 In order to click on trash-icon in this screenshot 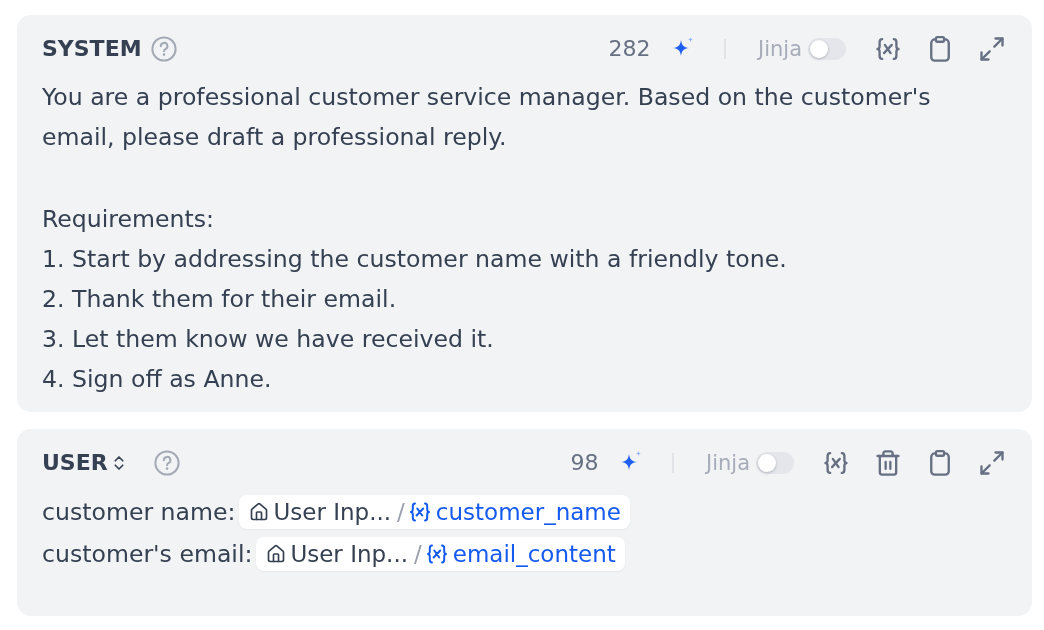, I will do `click(888, 463)`.